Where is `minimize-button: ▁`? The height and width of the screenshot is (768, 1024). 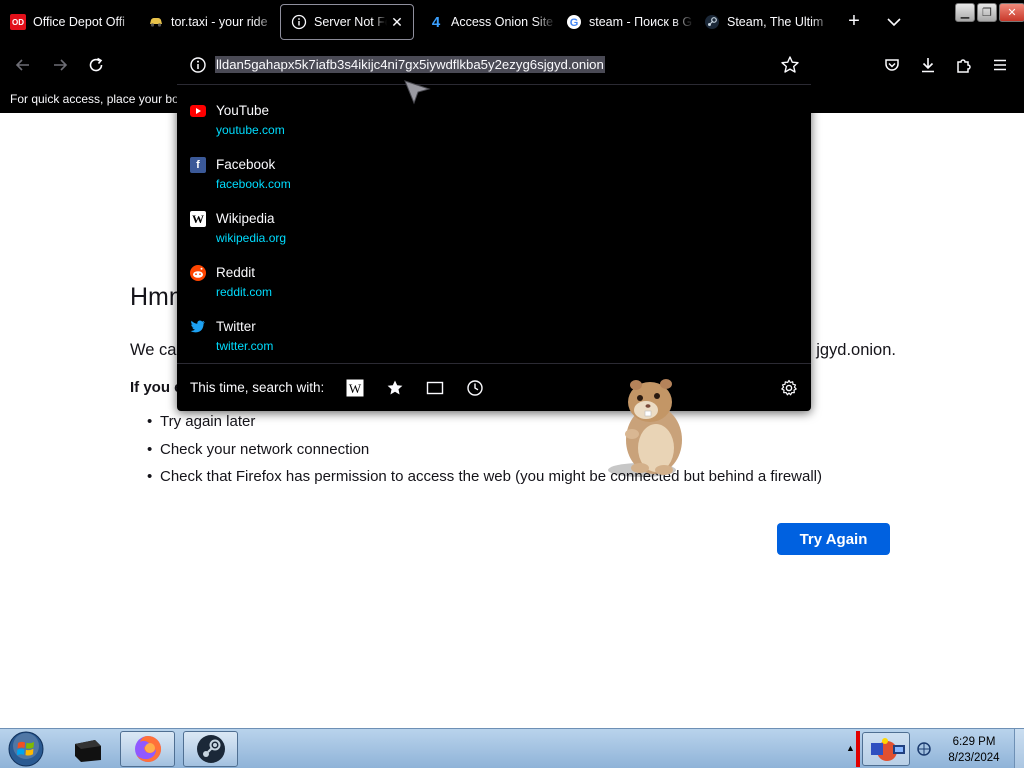
minimize-button: ▁ is located at coordinates (965, 12).